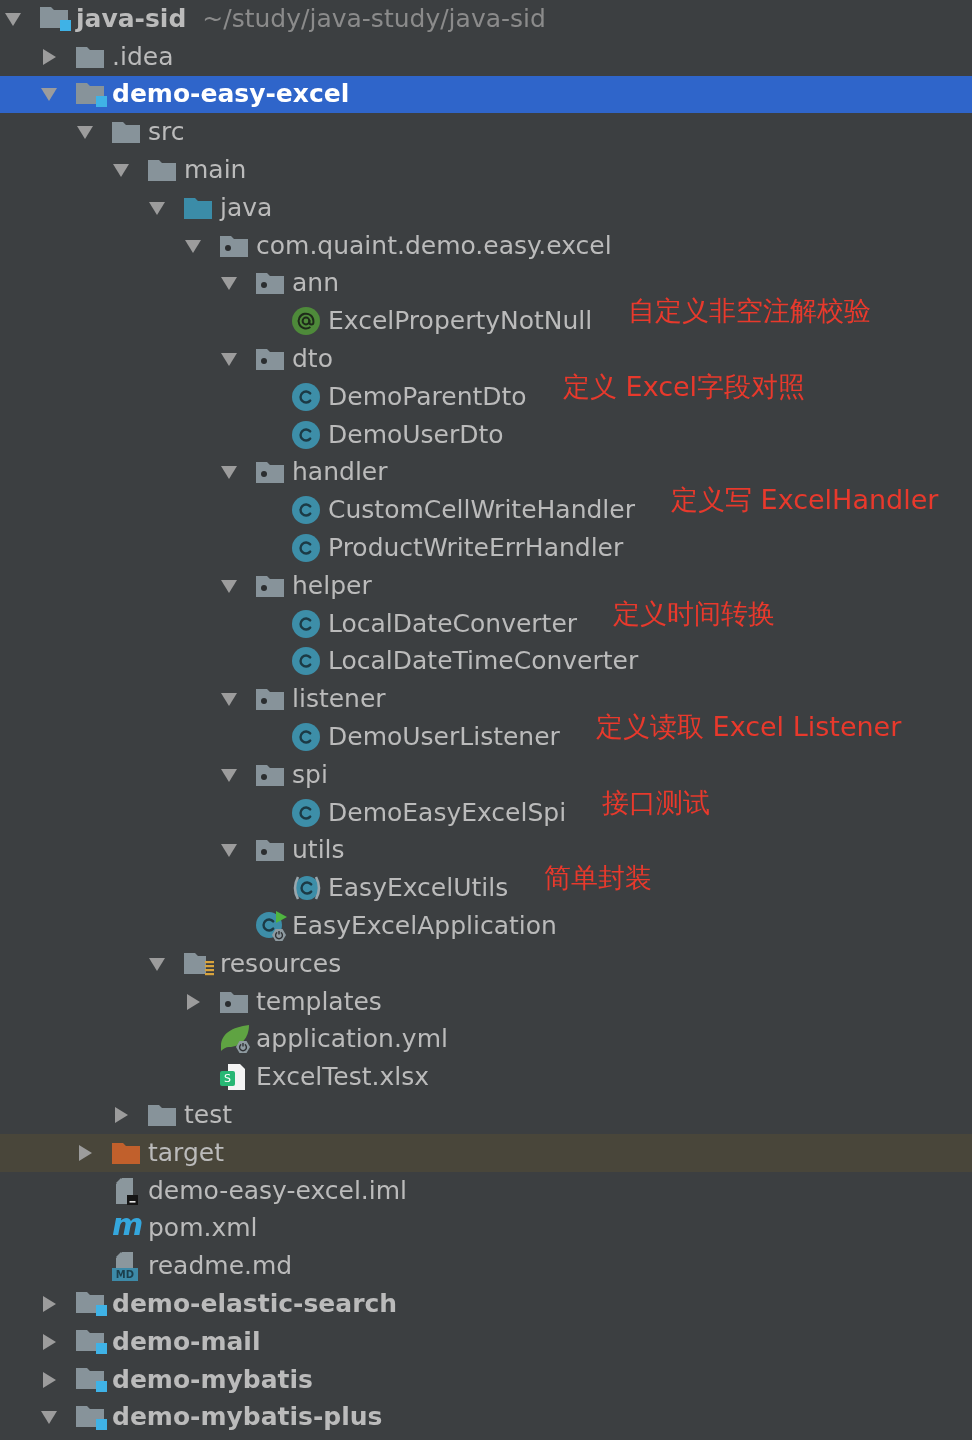  Describe the element at coordinates (204, 1190) in the screenshot. I see `tree-row: demo-easy-excel.iml` at that location.